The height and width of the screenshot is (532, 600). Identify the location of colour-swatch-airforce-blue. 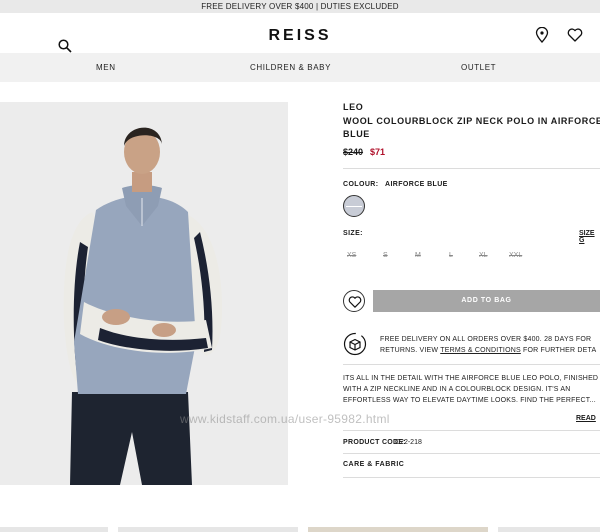
(354, 206).